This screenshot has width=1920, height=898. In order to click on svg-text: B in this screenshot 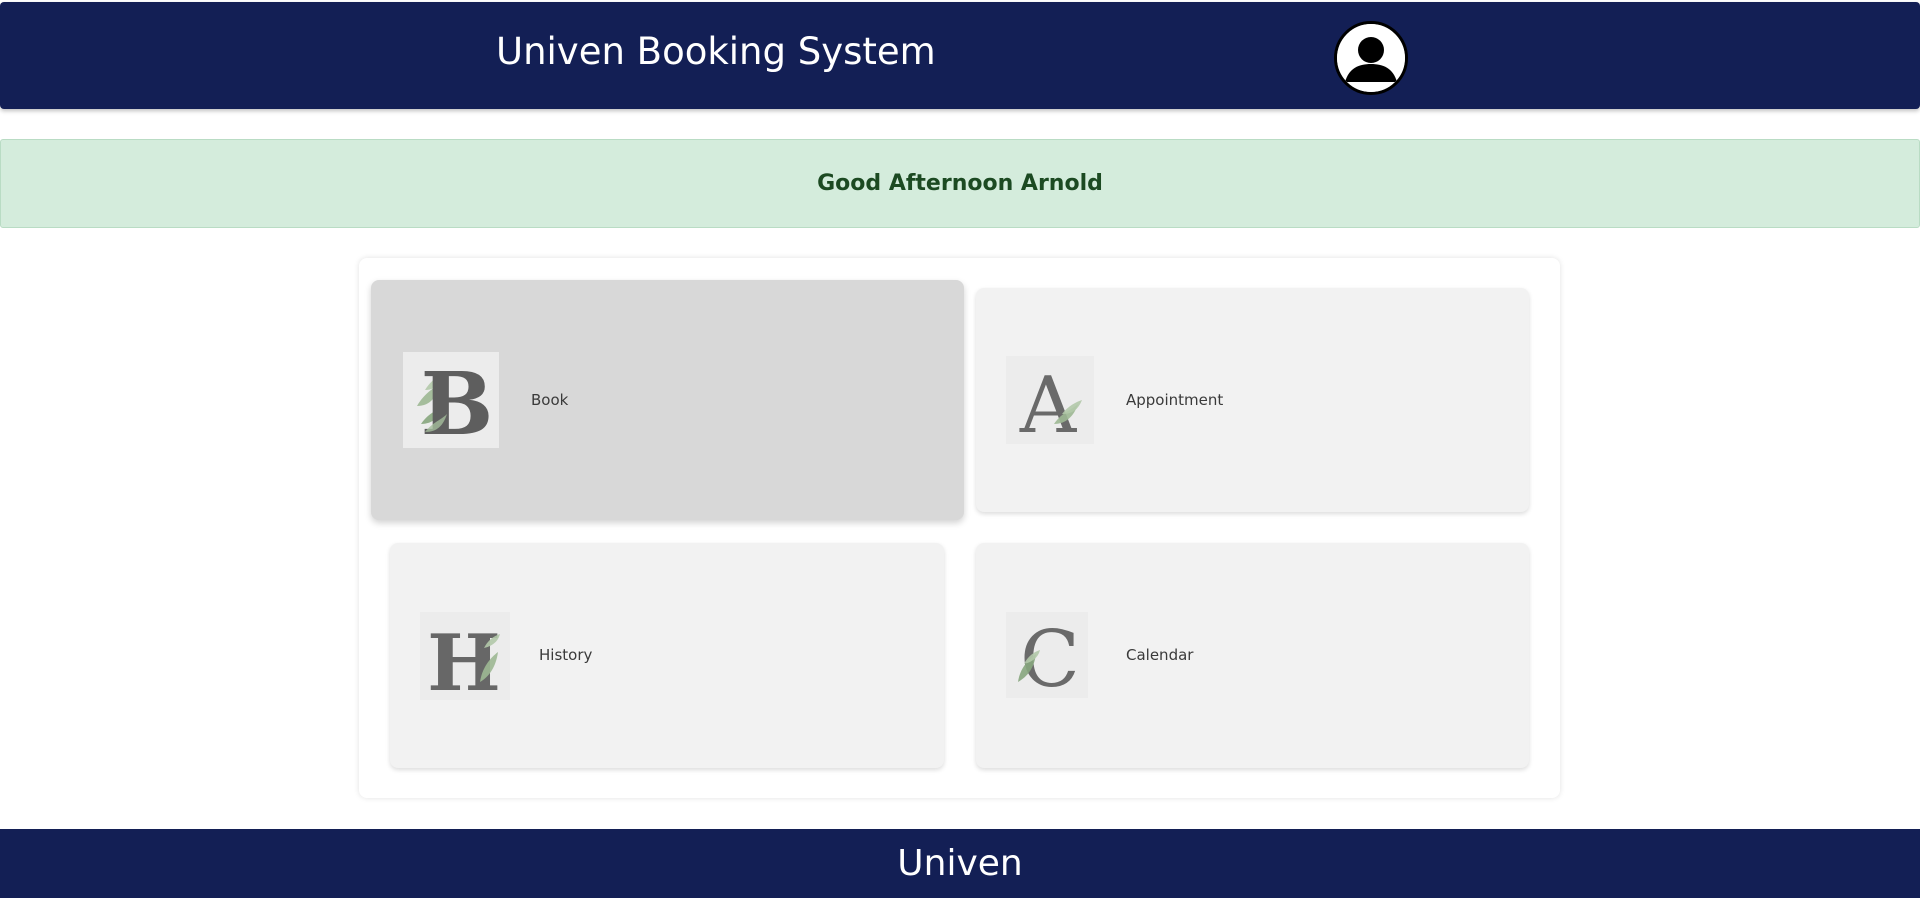, I will do `click(457, 401)`.